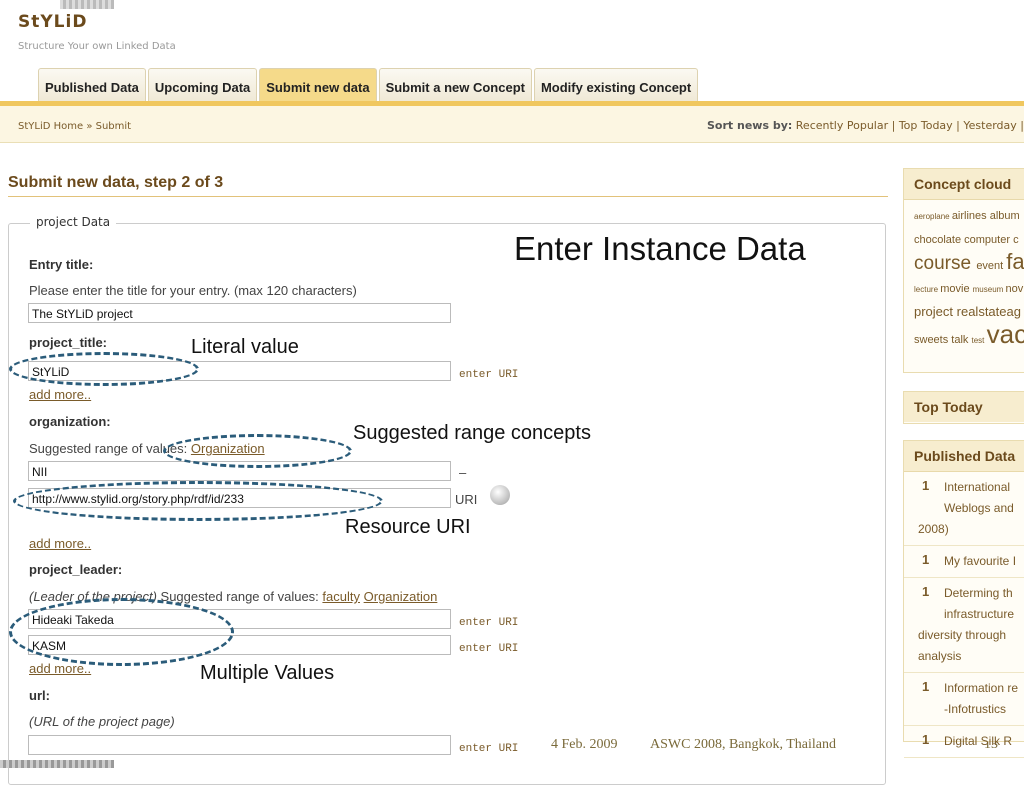 The height and width of the screenshot is (785, 1024). I want to click on published-item: 1 Information re -Infotrustics, so click(964, 699).